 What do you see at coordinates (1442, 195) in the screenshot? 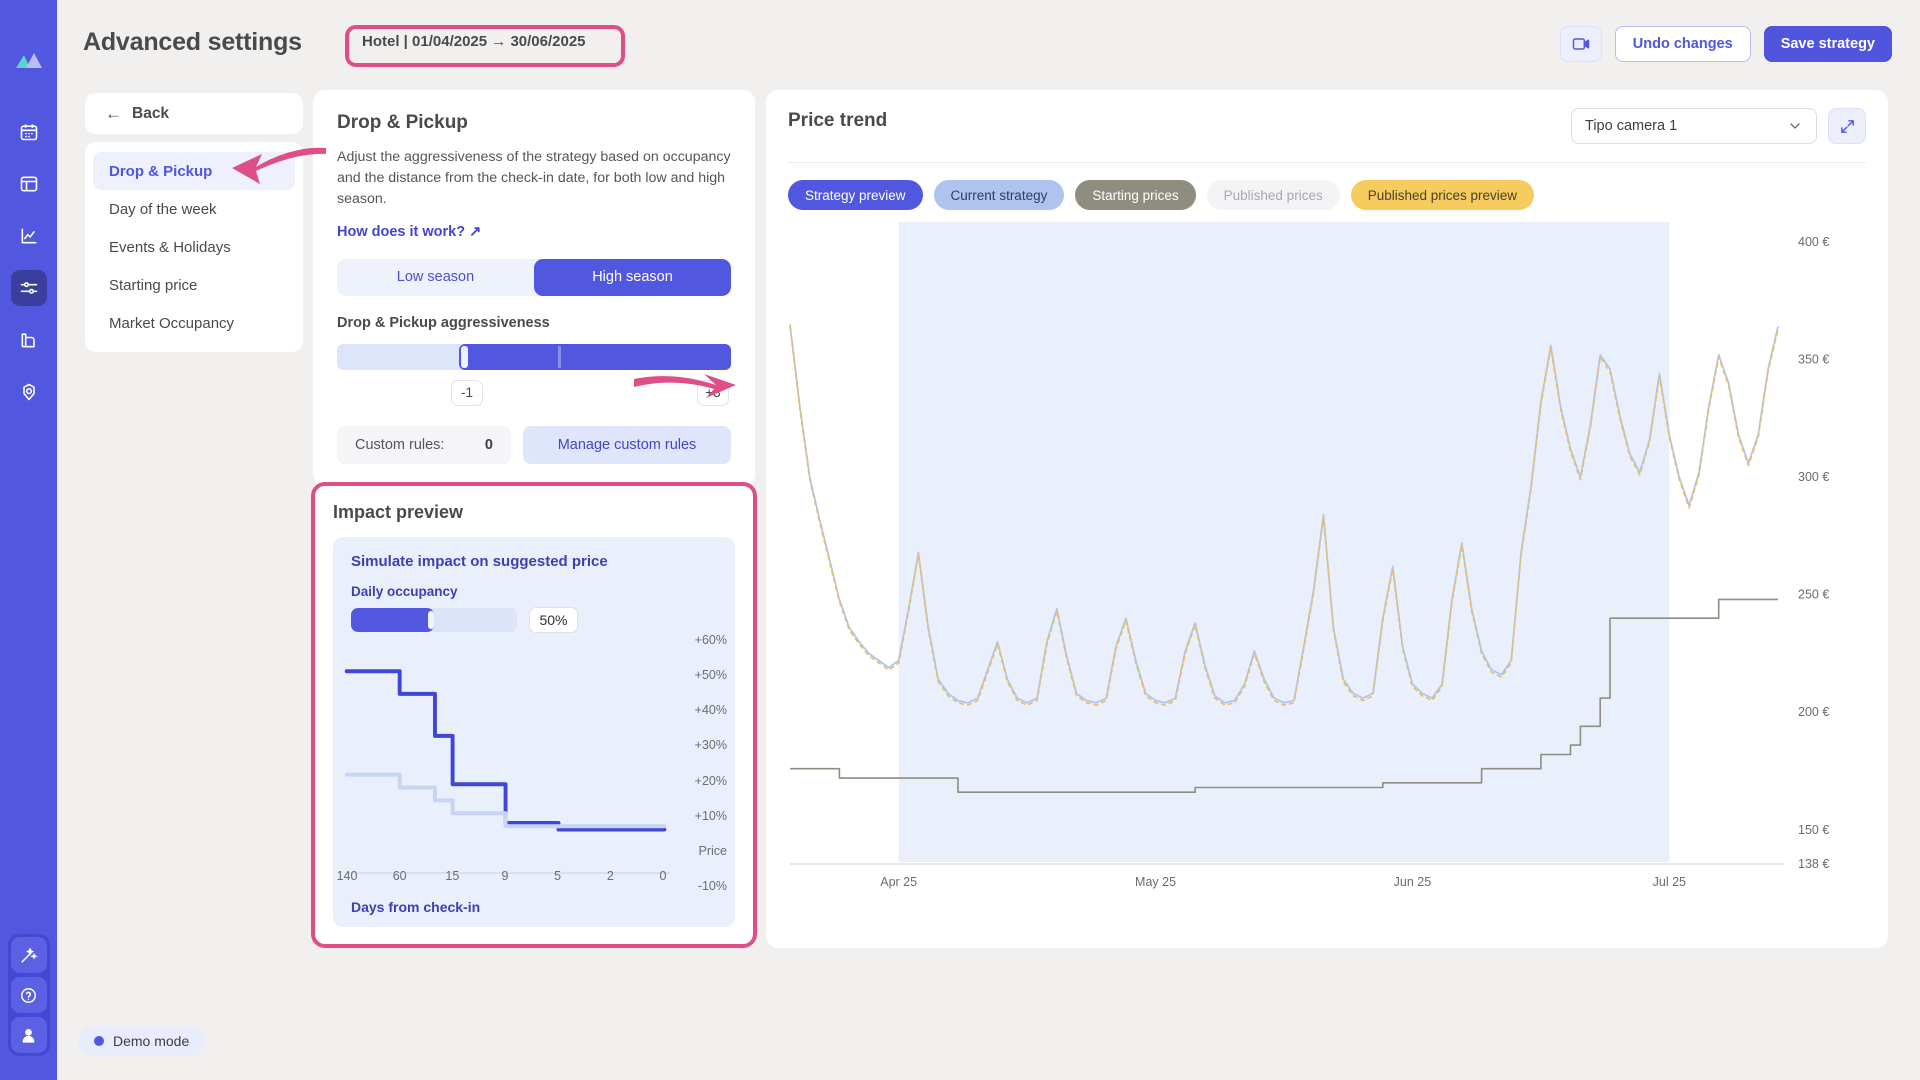
I see `tab-published-prices-preview: Published prices preview` at bounding box center [1442, 195].